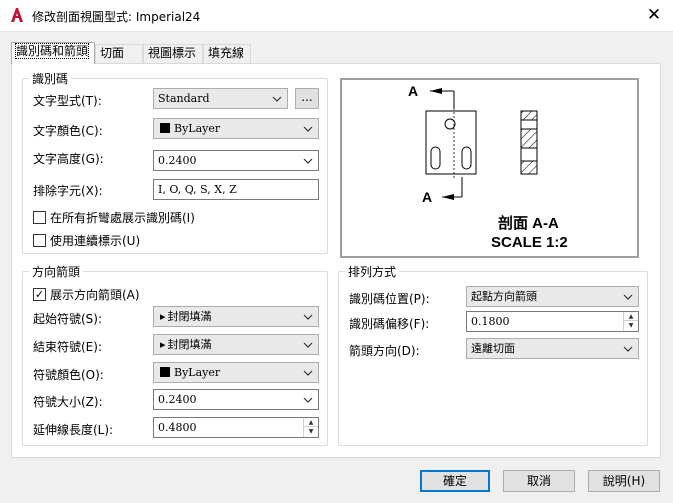  What do you see at coordinates (95, 294) in the screenshot?
I see `show-arrows-label: 展示方向箭頭(A)` at bounding box center [95, 294].